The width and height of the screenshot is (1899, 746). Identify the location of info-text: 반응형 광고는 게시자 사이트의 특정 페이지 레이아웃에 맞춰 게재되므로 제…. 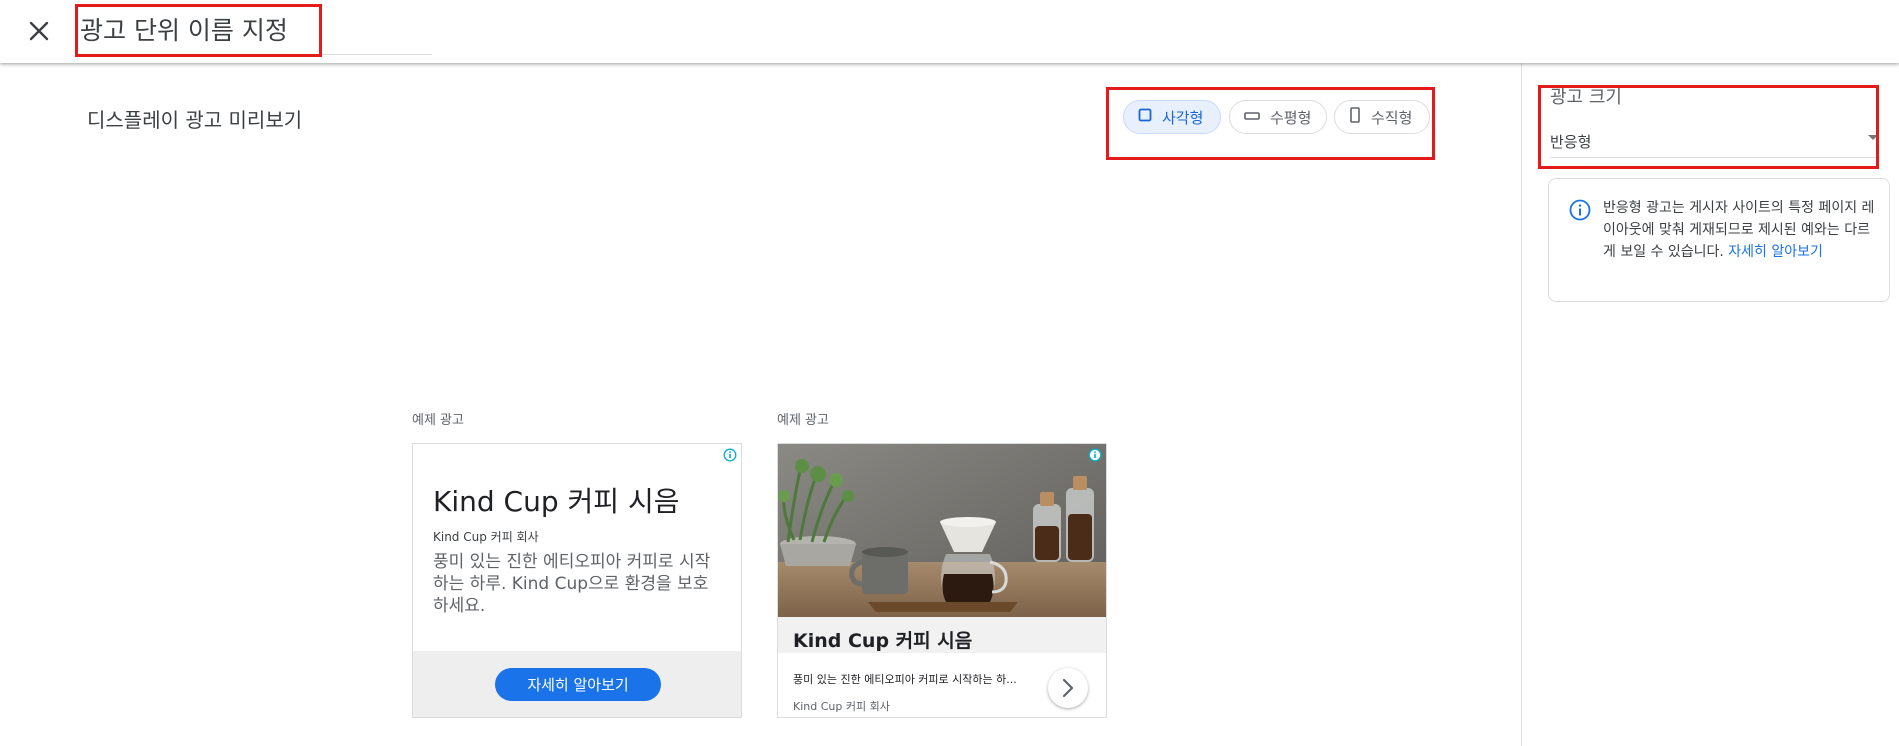
(1739, 230).